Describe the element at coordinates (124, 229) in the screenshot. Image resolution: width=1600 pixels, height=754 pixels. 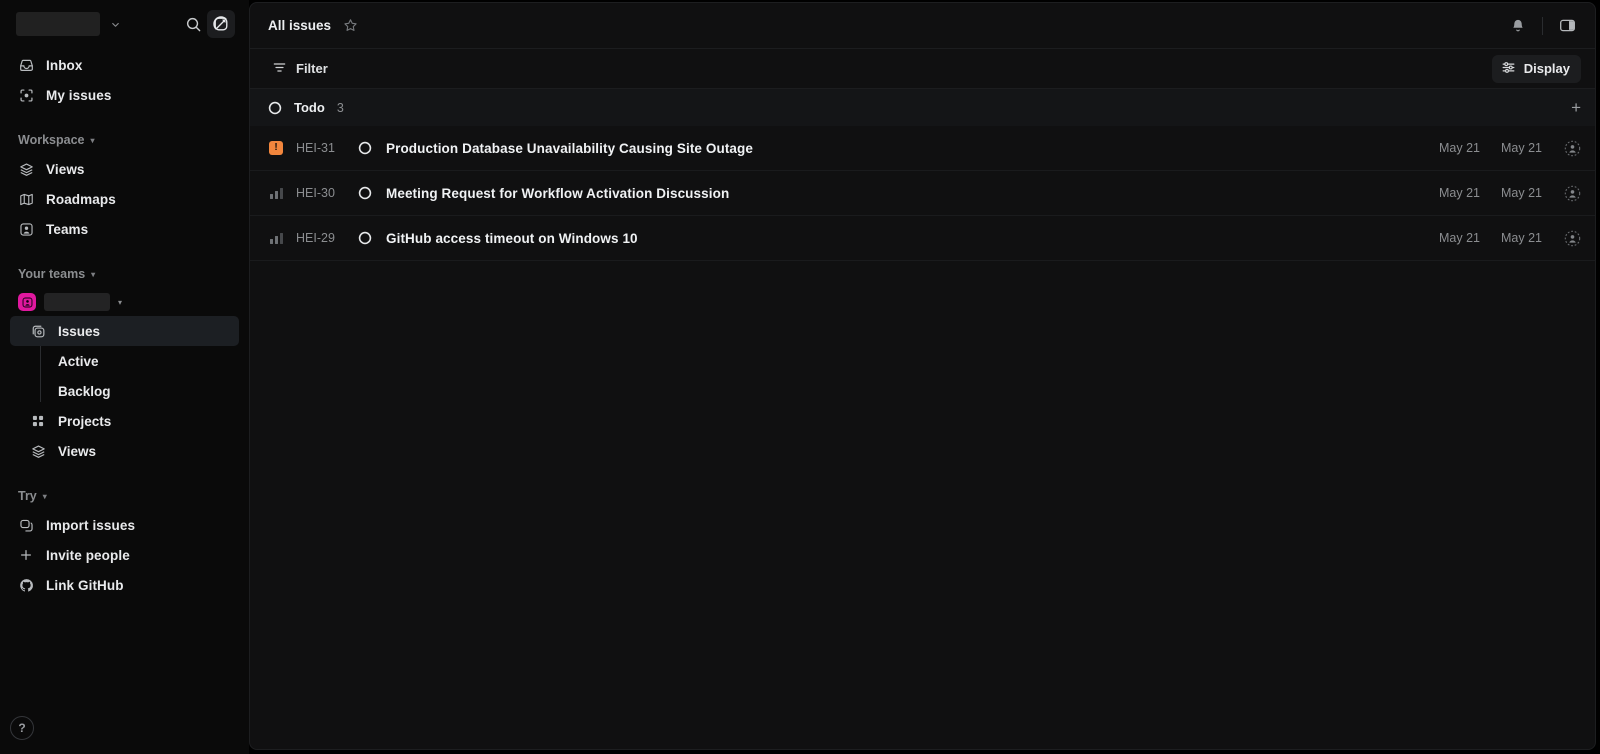
I see `sidebar-item-teams: Teams` at that location.